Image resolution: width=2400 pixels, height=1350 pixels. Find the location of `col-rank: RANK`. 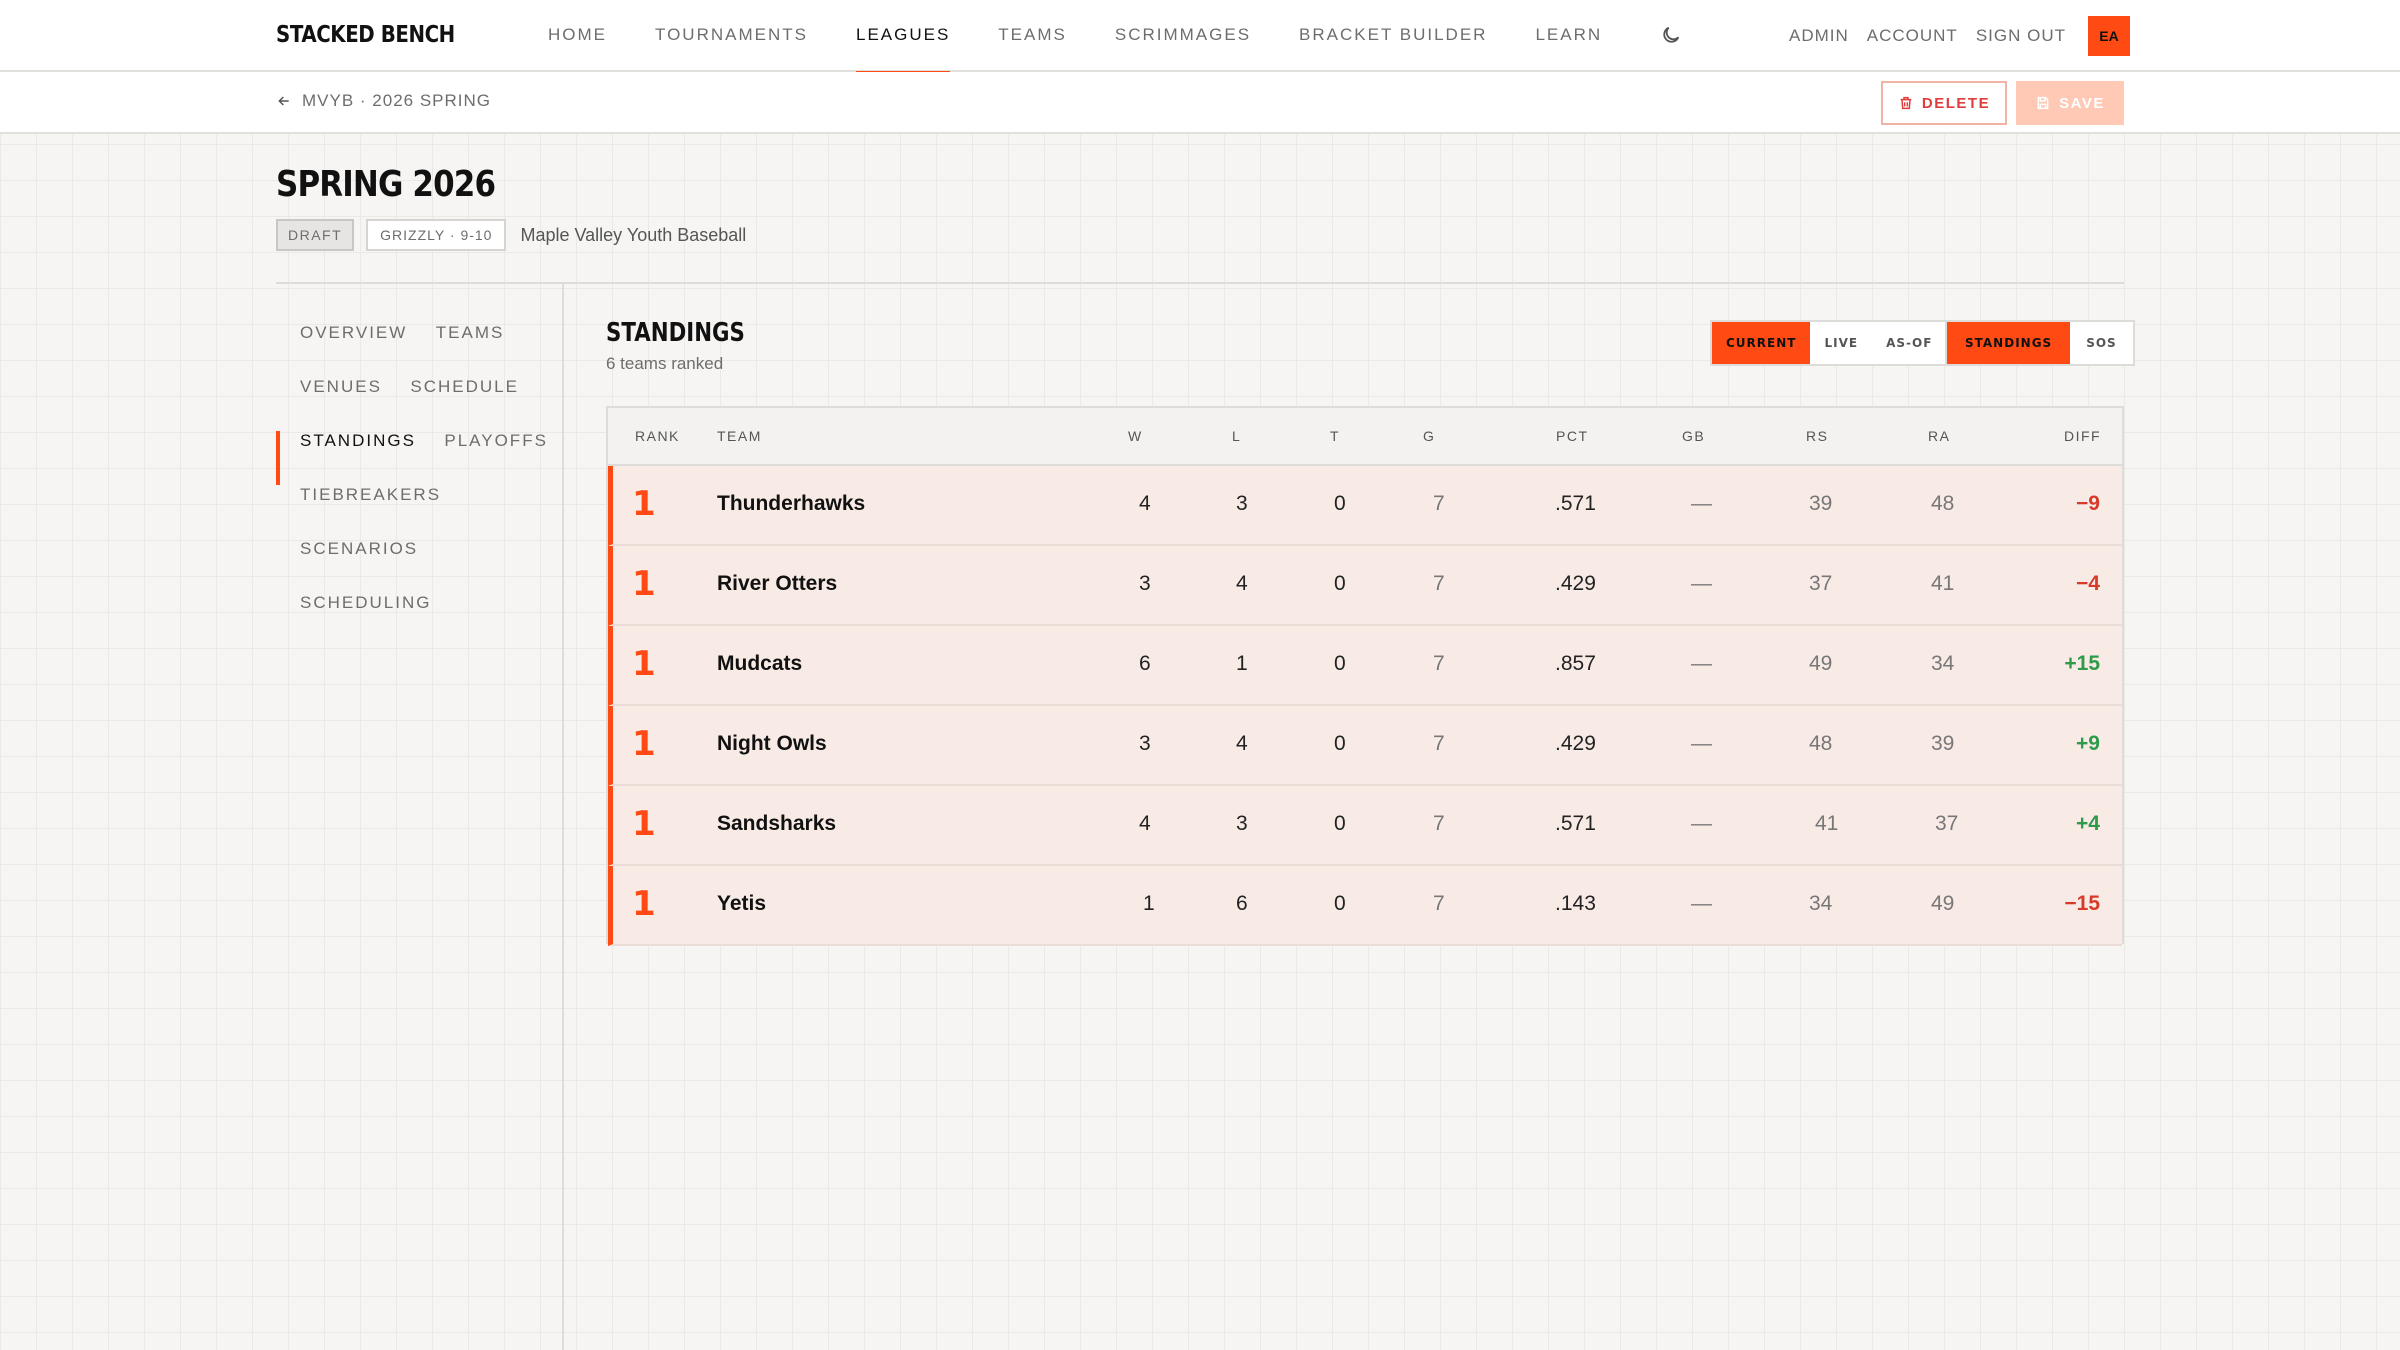

col-rank: RANK is located at coordinates (657, 436).